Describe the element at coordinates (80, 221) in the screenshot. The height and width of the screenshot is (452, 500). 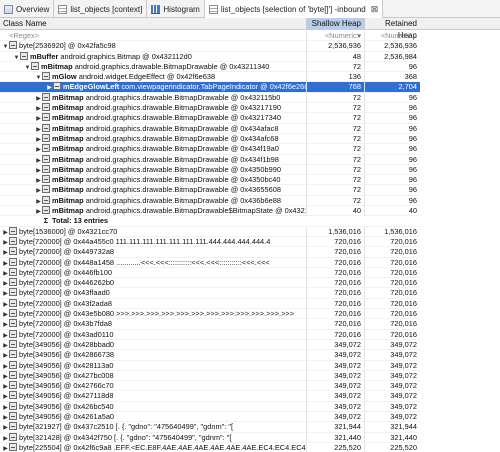
I see `field-name: Total: 13 entries` at that location.